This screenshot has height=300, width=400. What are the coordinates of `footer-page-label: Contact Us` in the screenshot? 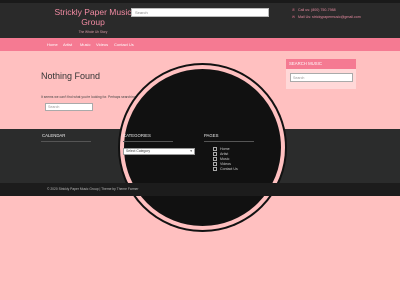 It's located at (229, 169).